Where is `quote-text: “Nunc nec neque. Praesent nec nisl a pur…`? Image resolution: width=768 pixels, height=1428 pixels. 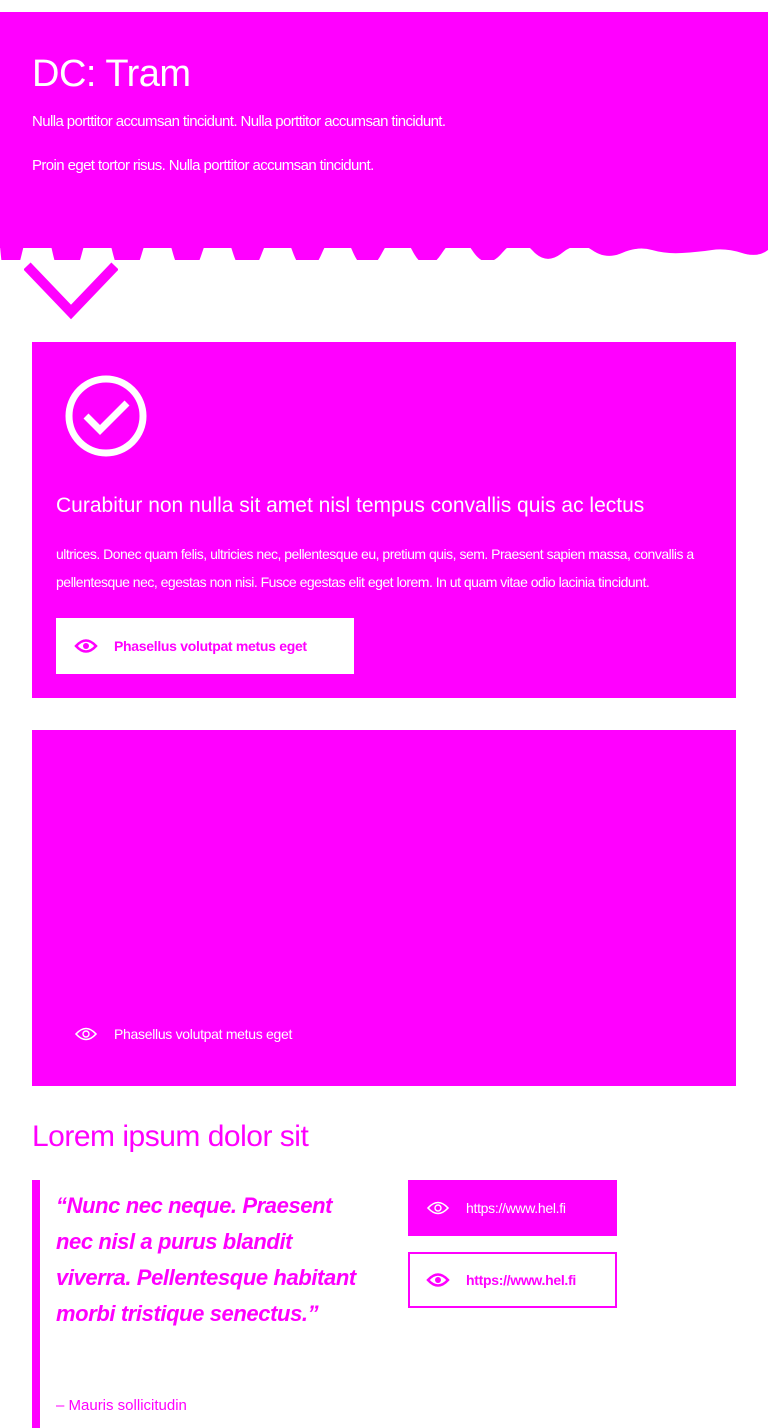 quote-text: “Nunc nec neque. Praesent nec nisl a pur… is located at coordinates (206, 1259).